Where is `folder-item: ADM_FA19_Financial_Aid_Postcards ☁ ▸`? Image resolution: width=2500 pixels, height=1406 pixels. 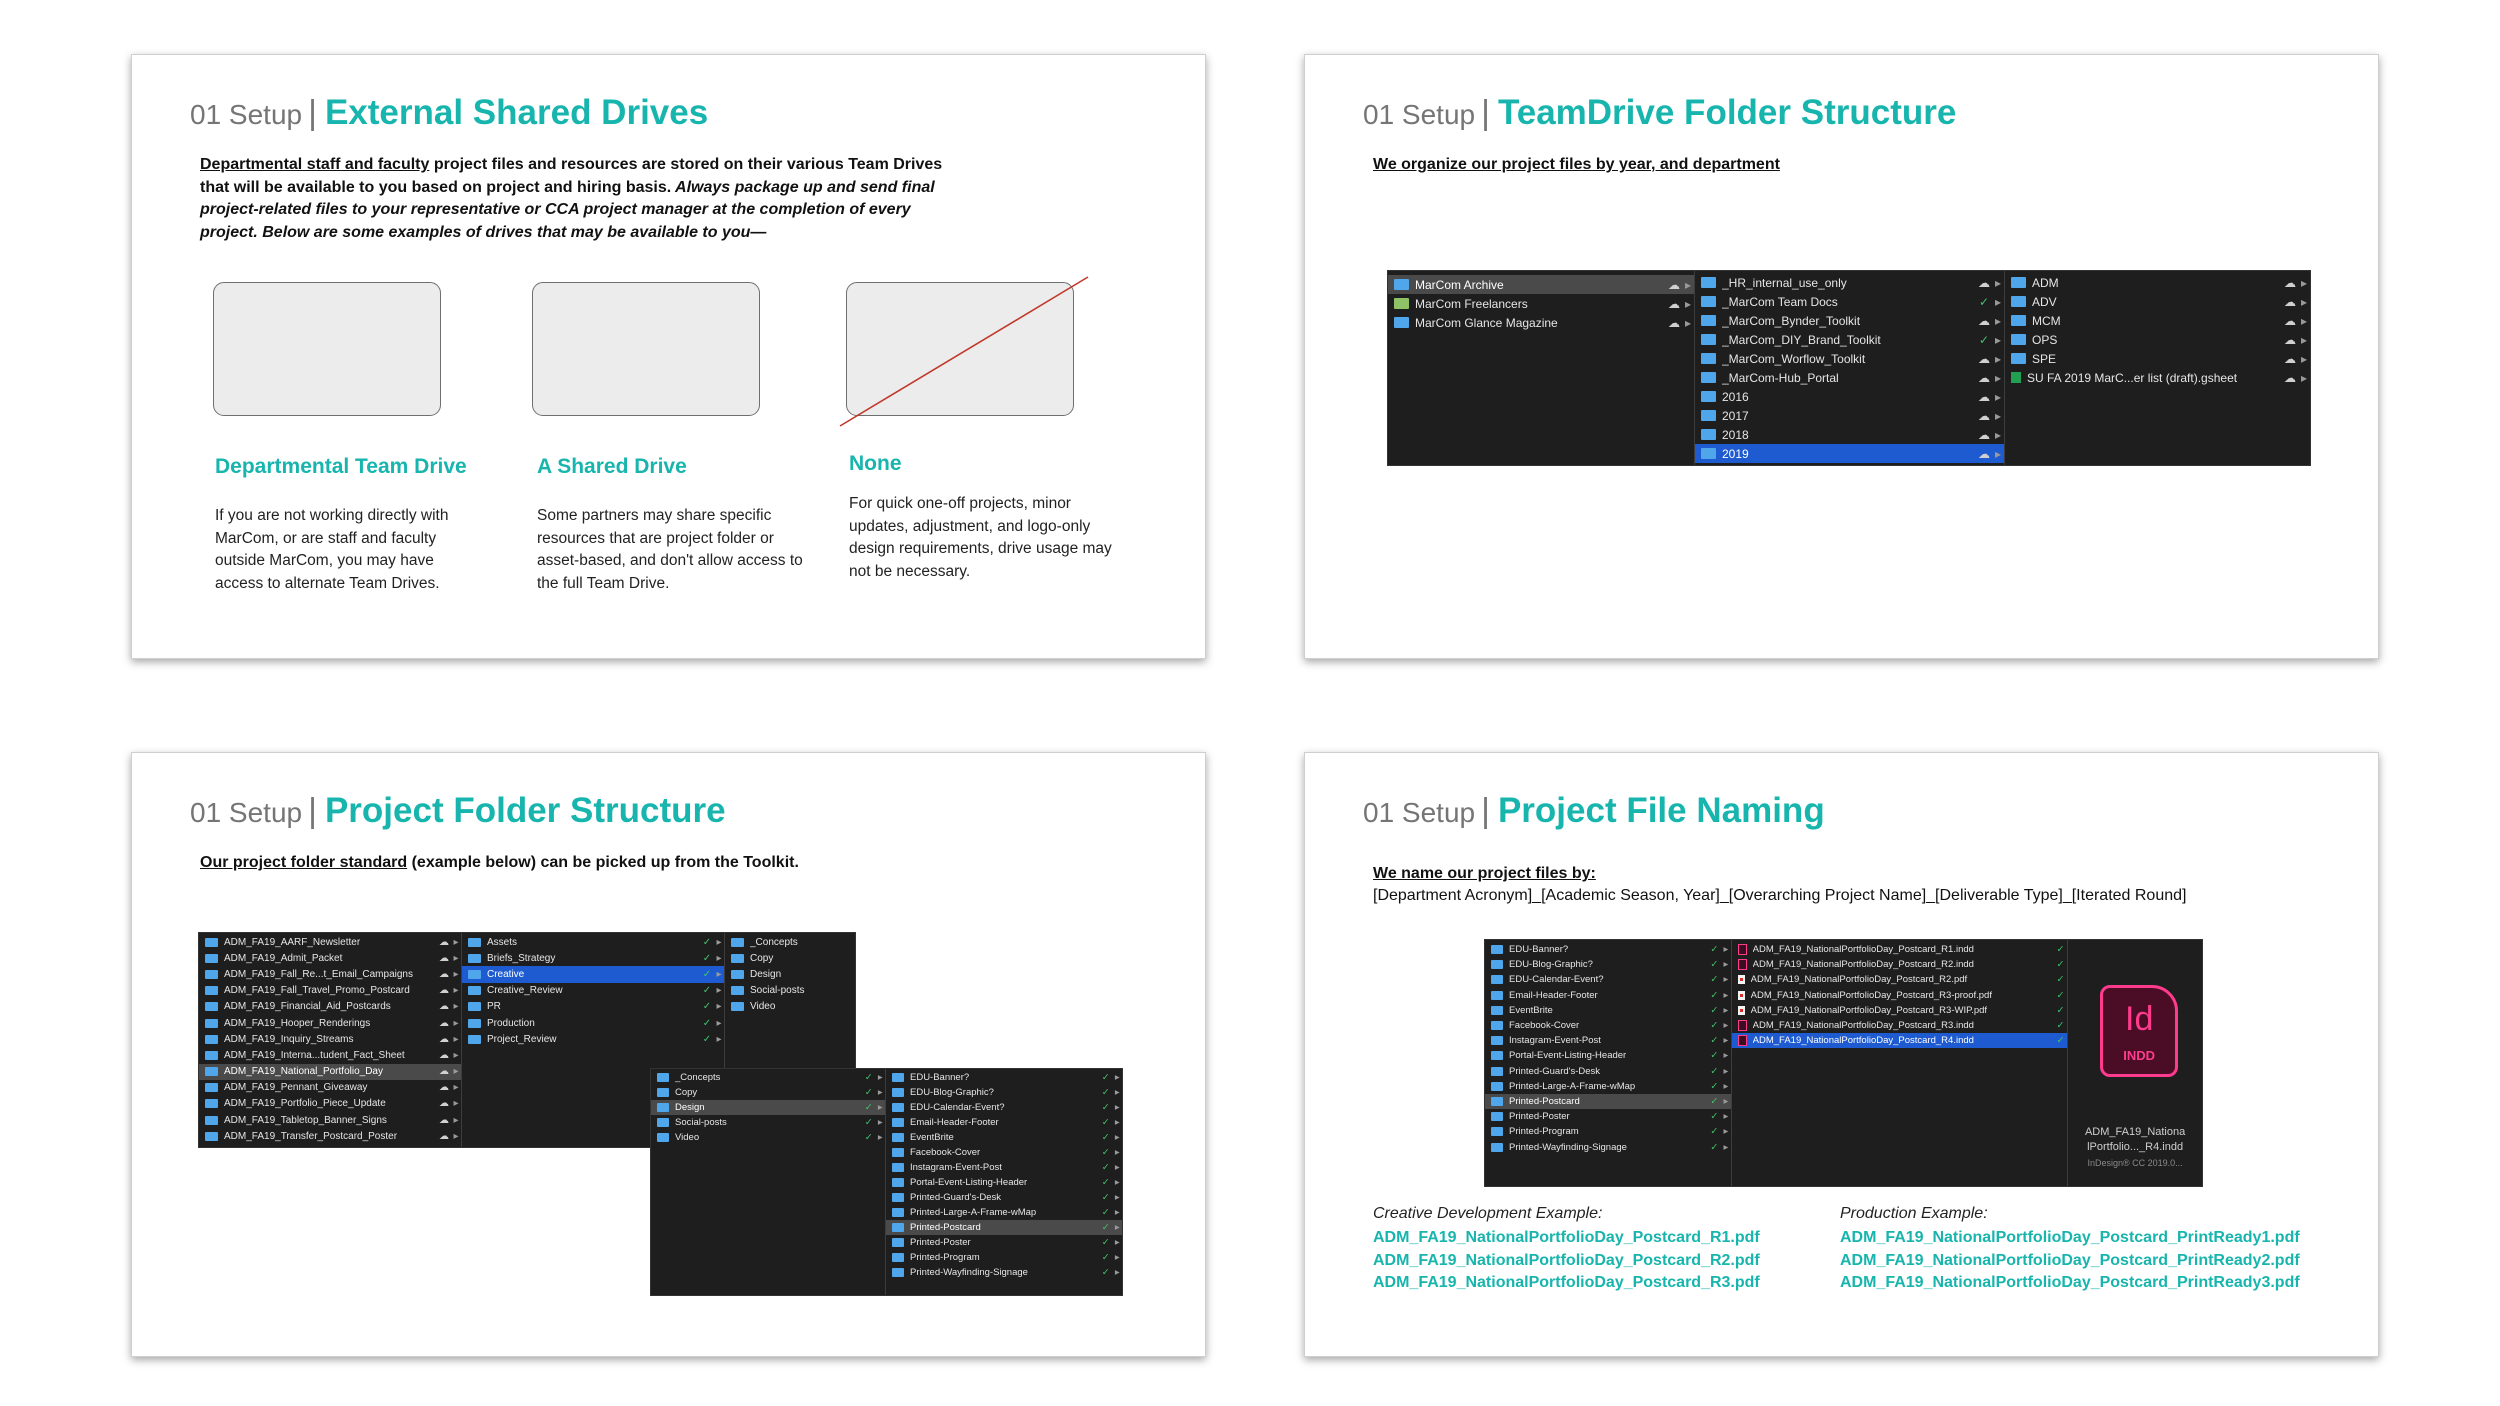
folder-item: ADM_FA19_Financial_Aid_Postcards ☁ ▸ is located at coordinates (330, 1007).